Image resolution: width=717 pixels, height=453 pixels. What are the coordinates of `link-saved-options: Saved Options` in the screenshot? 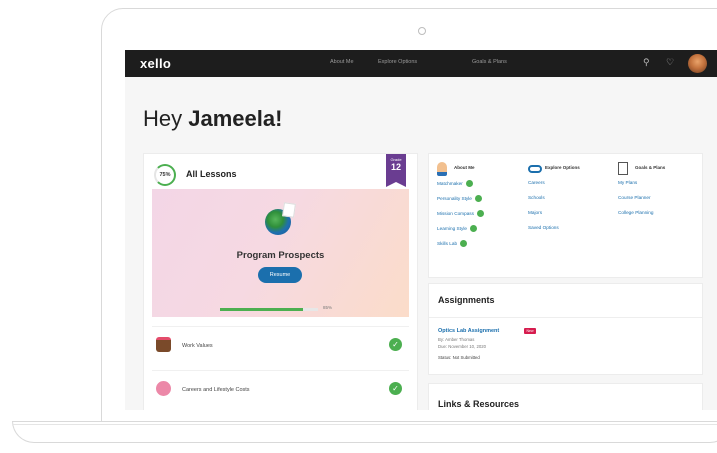 It's located at (543, 232).